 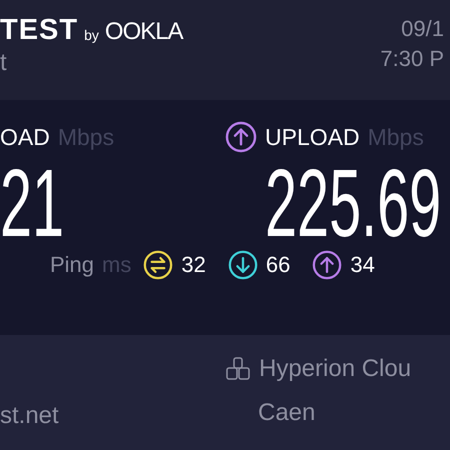 I want to click on test-date: 09/1, so click(x=422, y=29).